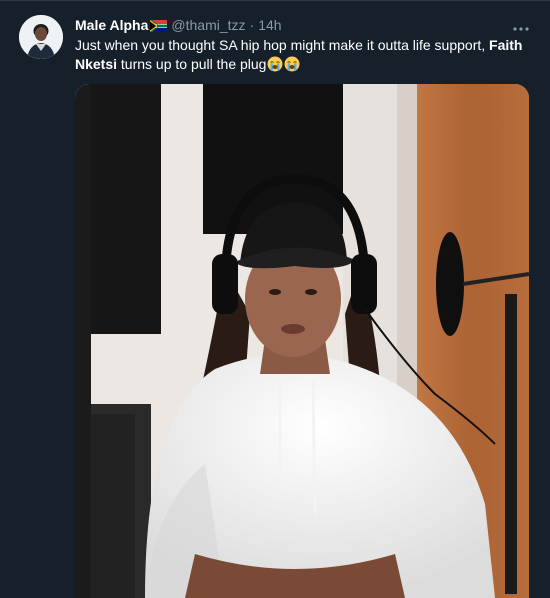 This screenshot has height=598, width=550. Describe the element at coordinates (159, 25) in the screenshot. I see `south-africa-flag-icon` at that location.